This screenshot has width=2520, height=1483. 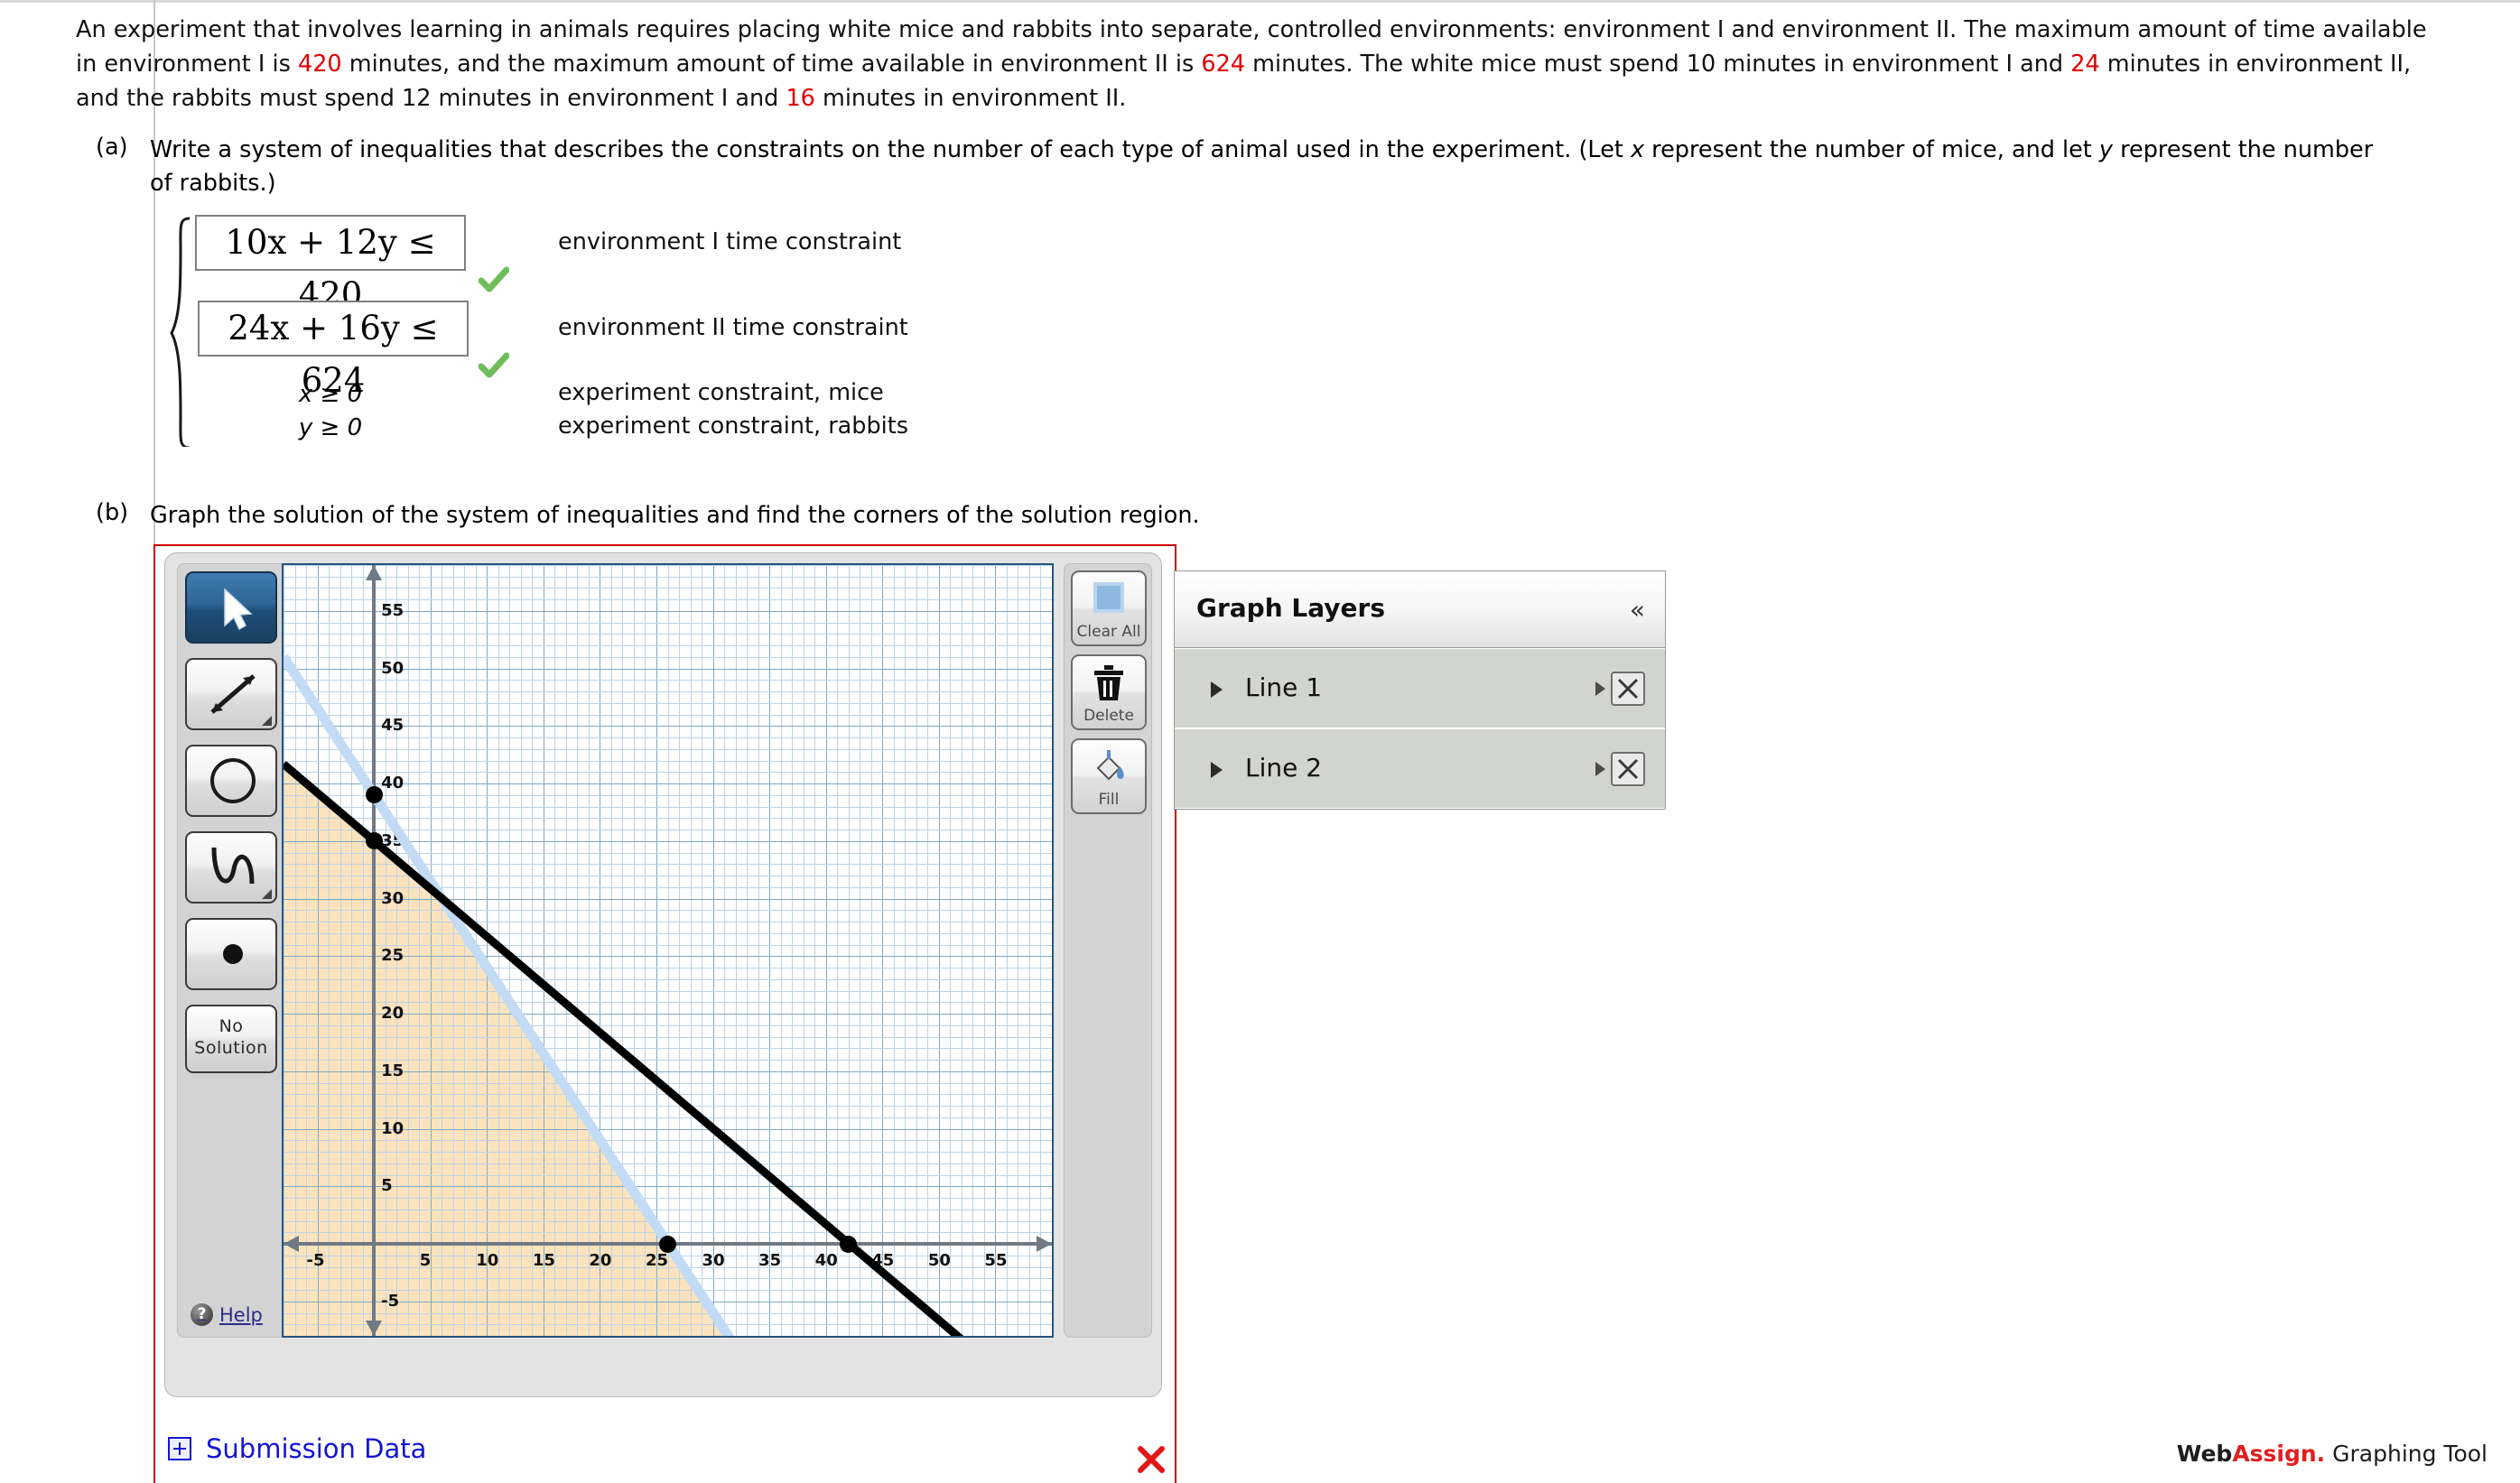 What do you see at coordinates (1223, 64) in the screenshot?
I see `statement-value: 624` at bounding box center [1223, 64].